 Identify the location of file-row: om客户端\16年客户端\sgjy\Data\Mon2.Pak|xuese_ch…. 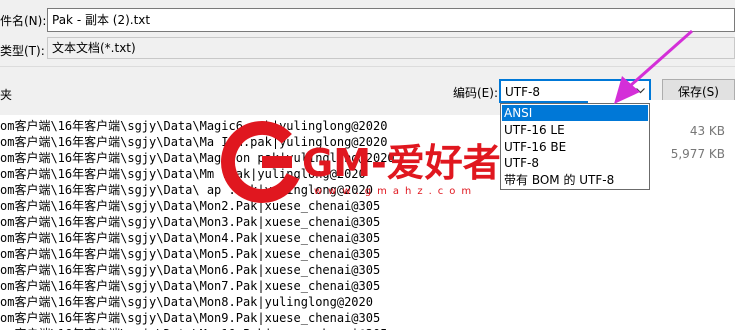
(294, 206).